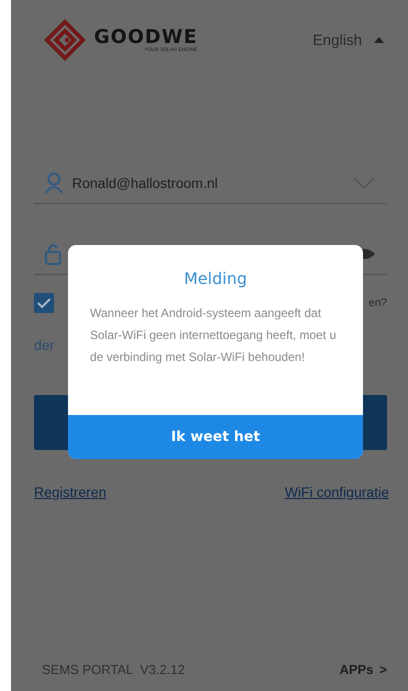 The height and width of the screenshot is (691, 408). Describe the element at coordinates (336, 492) in the screenshot. I see `wifi-configuration-link: WiFi configuratie` at that location.